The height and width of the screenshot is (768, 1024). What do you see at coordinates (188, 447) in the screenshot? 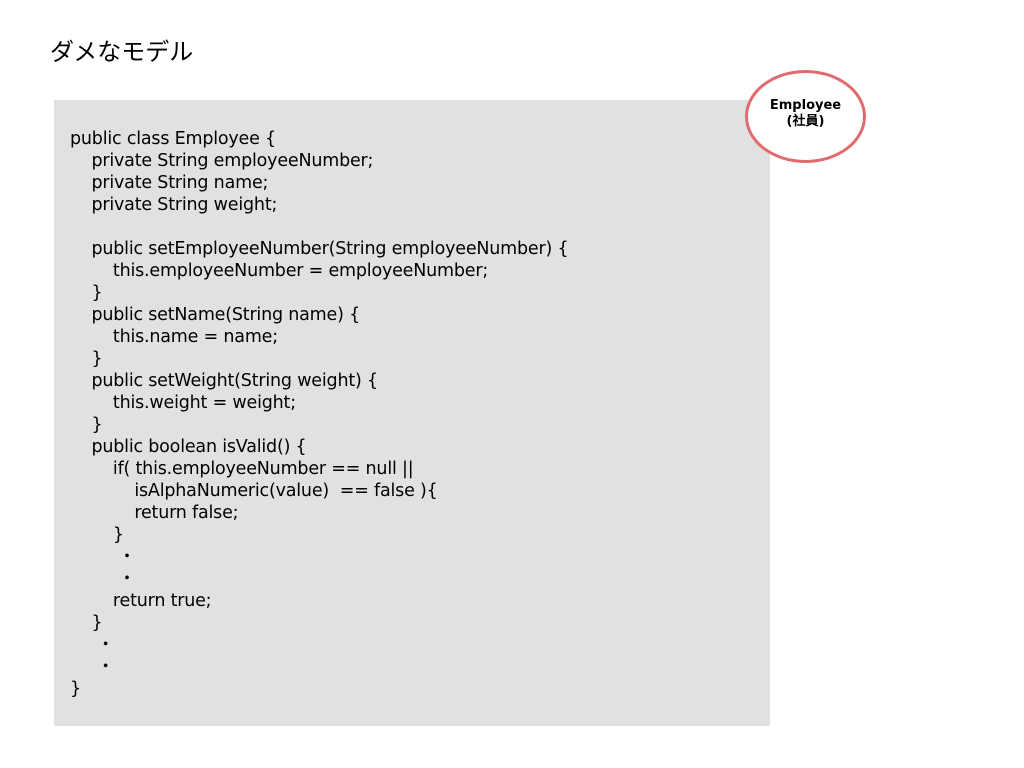
I see `code-line: public boolean isValid() {` at bounding box center [188, 447].